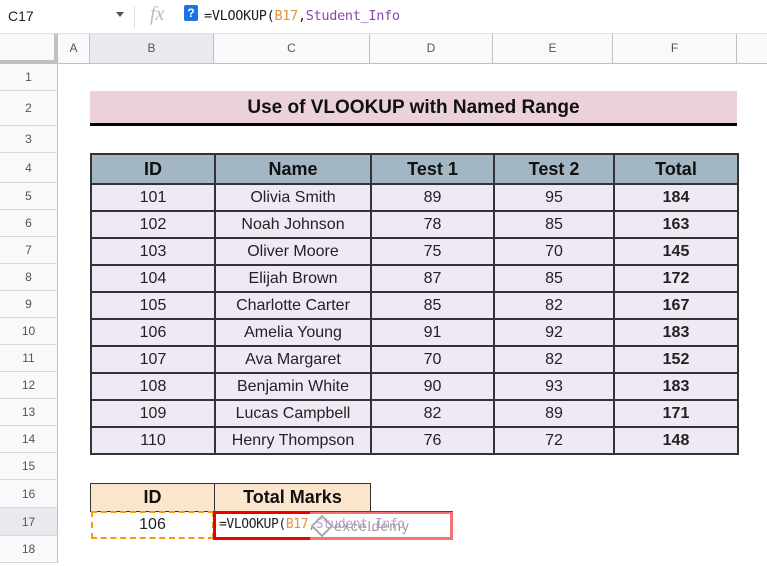 The width and height of the screenshot is (767, 566). What do you see at coordinates (676, 251) in the screenshot?
I see `cell-total: 145` at bounding box center [676, 251].